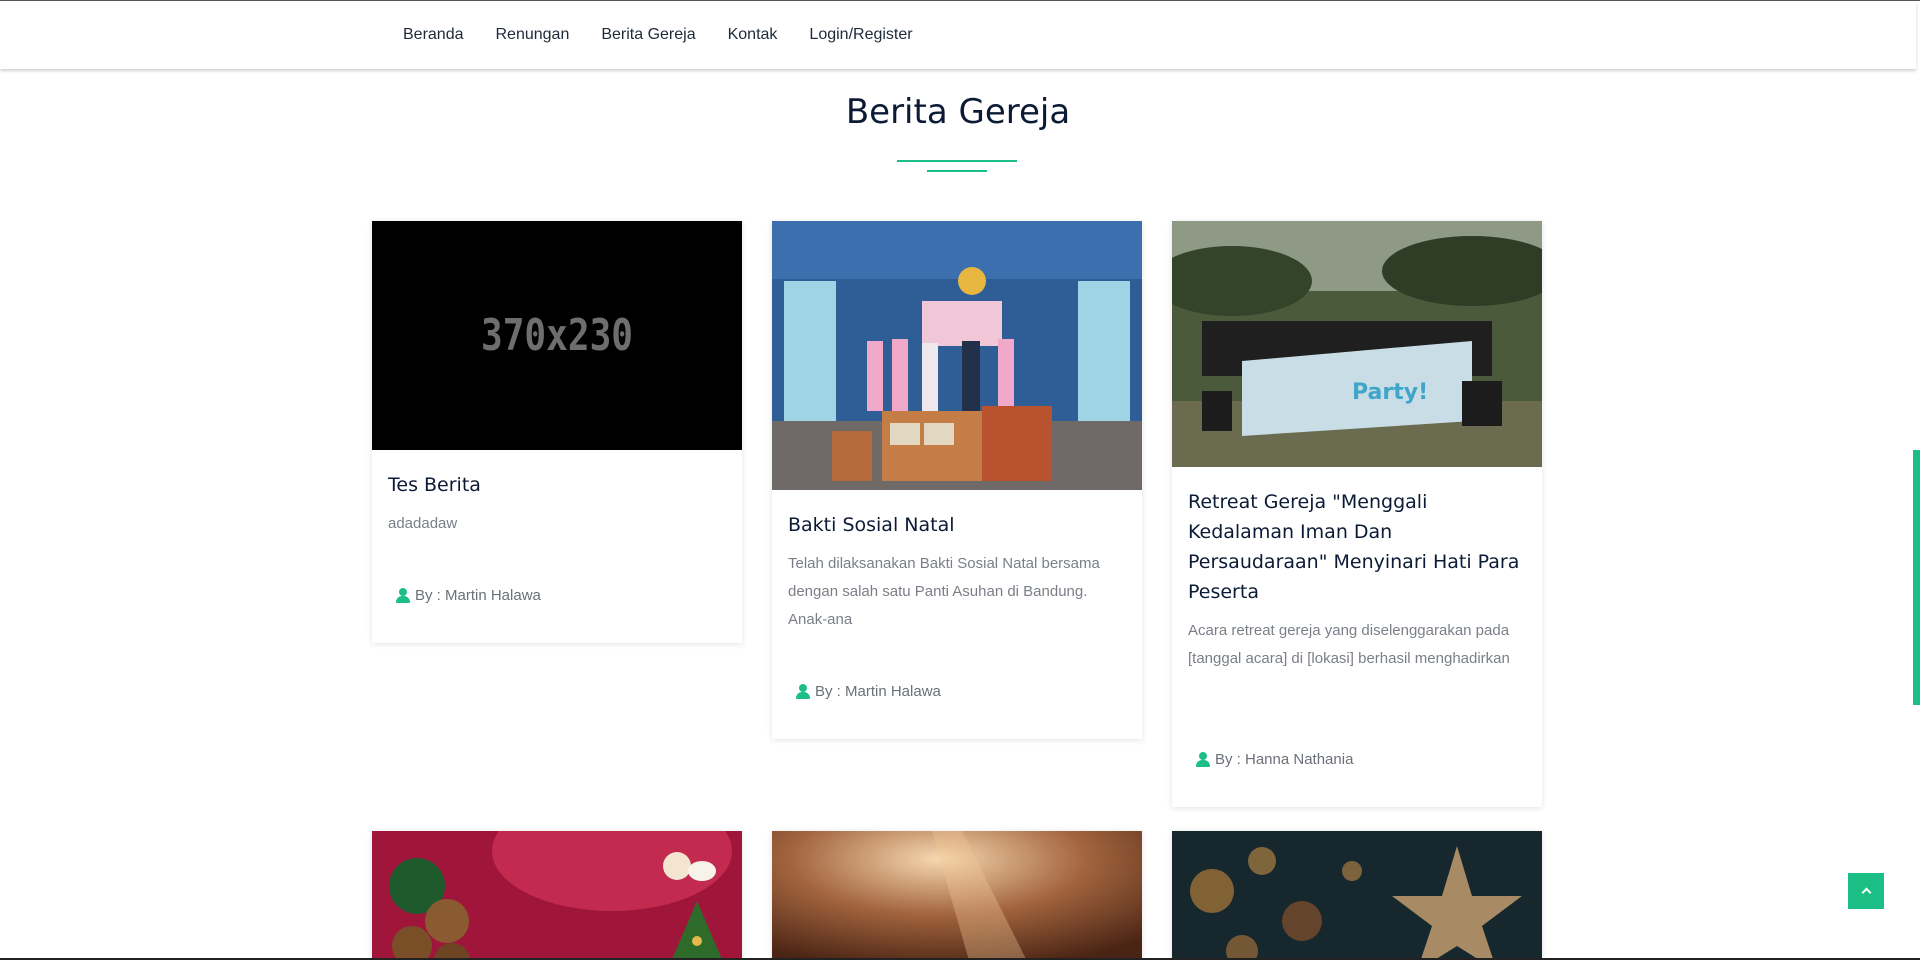  Describe the element at coordinates (1916, 577) in the screenshot. I see `scrollbar-thumb` at that location.